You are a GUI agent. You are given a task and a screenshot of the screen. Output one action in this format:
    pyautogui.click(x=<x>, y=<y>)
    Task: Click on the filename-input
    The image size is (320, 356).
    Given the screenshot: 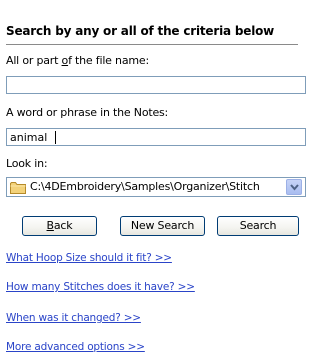 What is the action you would take?
    pyautogui.click(x=156, y=85)
    